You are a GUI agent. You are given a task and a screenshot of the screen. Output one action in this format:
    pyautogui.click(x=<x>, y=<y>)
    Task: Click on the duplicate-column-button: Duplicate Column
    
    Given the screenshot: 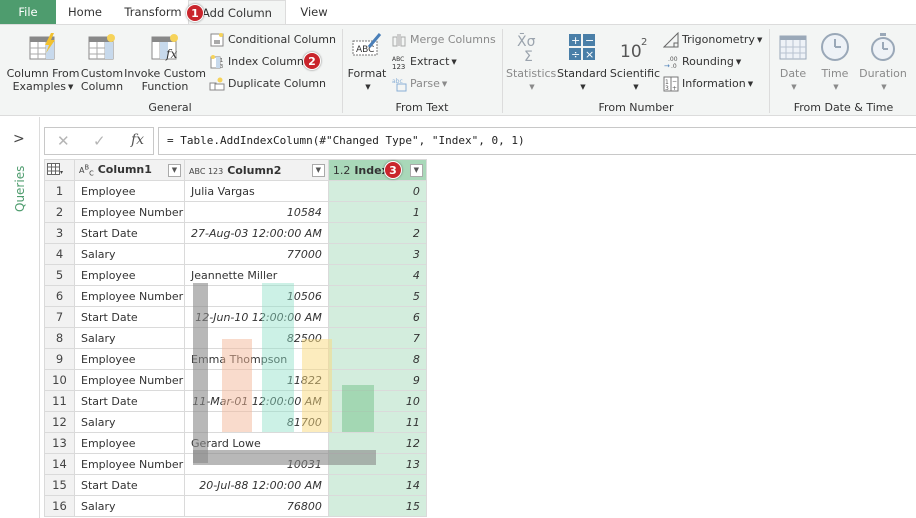 What is the action you would take?
    pyautogui.click(x=267, y=84)
    